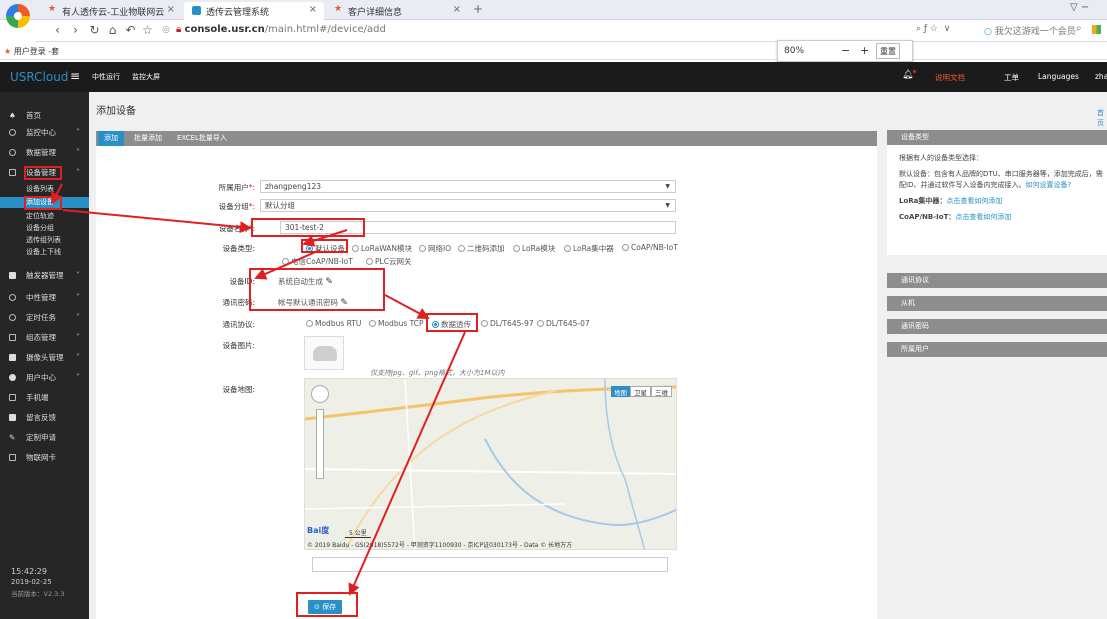  I want to click on lora-help: LoRa集中器：点击查看如何添加, so click(951, 201).